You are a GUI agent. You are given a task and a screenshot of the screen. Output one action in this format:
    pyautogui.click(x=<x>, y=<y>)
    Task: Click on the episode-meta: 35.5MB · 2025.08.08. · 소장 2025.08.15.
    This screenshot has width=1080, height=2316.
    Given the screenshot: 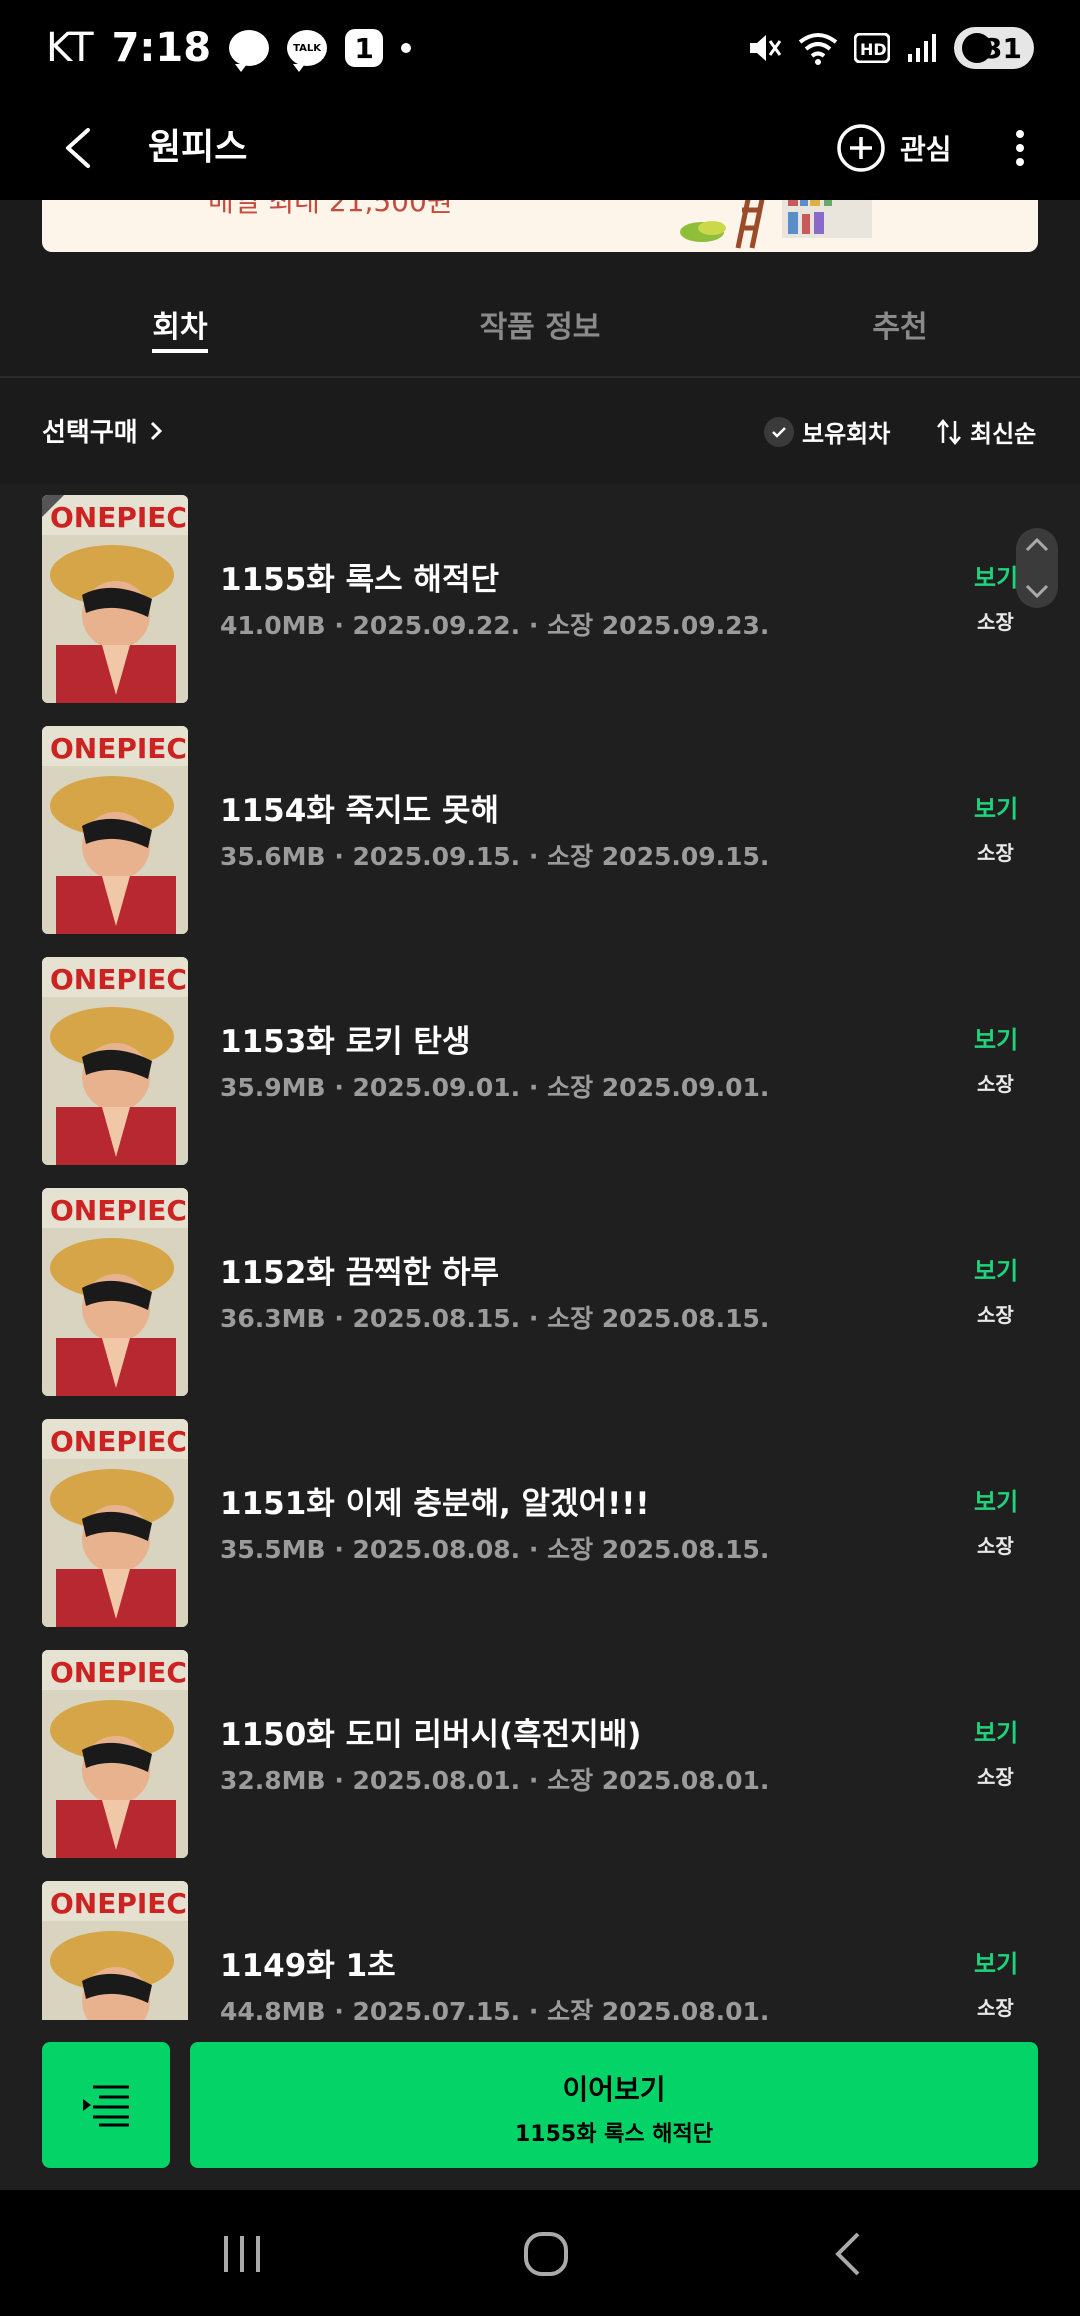 What is the action you would take?
    pyautogui.click(x=495, y=1549)
    